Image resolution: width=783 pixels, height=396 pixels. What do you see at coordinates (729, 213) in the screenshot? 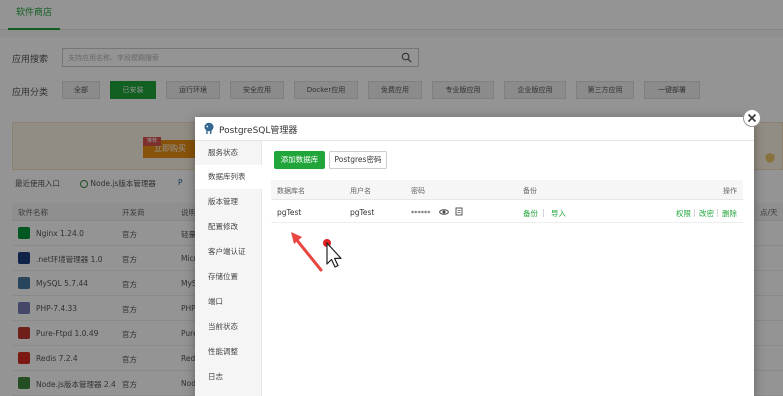
I see `delete-link: 删除` at bounding box center [729, 213].